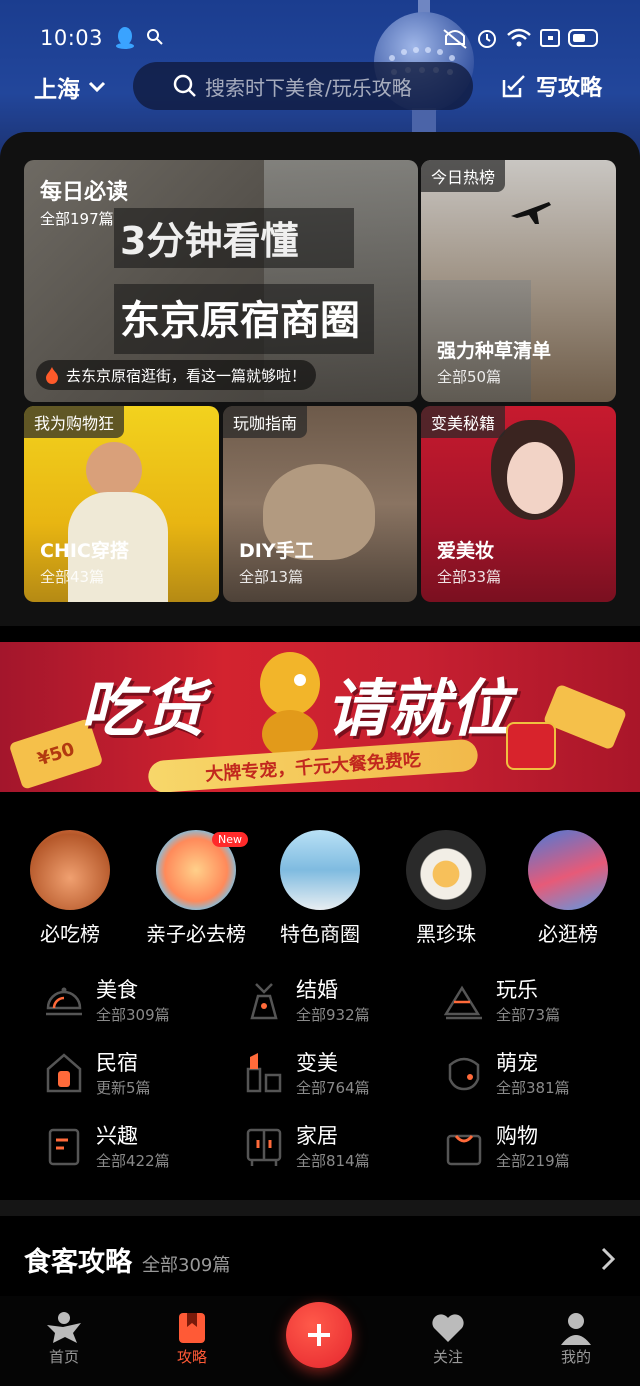 Image resolution: width=640 pixels, height=1386 pixels. What do you see at coordinates (419, 708) in the screenshot?
I see `banner-headline-right: 请就位` at bounding box center [419, 708].